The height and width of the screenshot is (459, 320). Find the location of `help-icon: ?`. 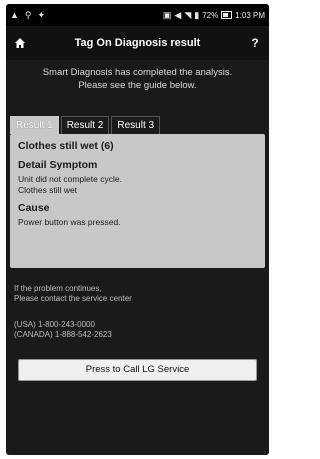

help-icon: ? is located at coordinates (255, 43).